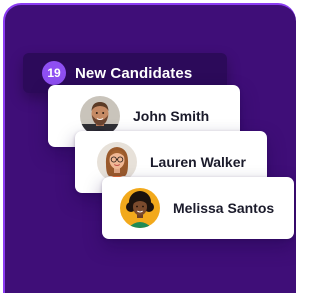 Image resolution: width=320 pixels, height=294 pixels. I want to click on avatar-melissa-santos, so click(140, 208).